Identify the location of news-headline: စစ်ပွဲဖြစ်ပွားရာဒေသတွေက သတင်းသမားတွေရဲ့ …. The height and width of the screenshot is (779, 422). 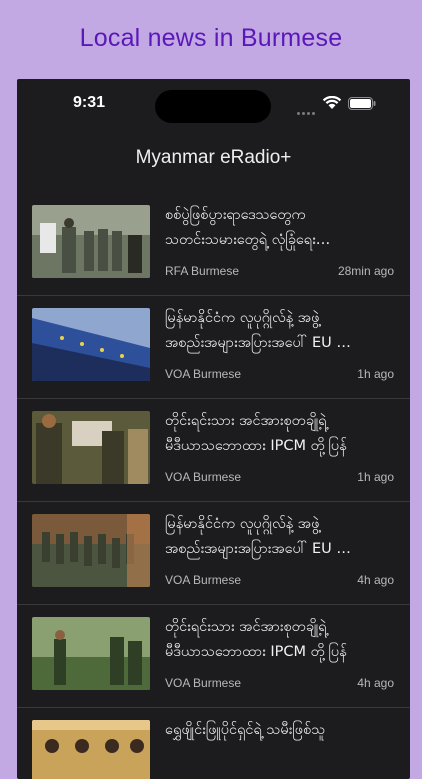
(280, 228).